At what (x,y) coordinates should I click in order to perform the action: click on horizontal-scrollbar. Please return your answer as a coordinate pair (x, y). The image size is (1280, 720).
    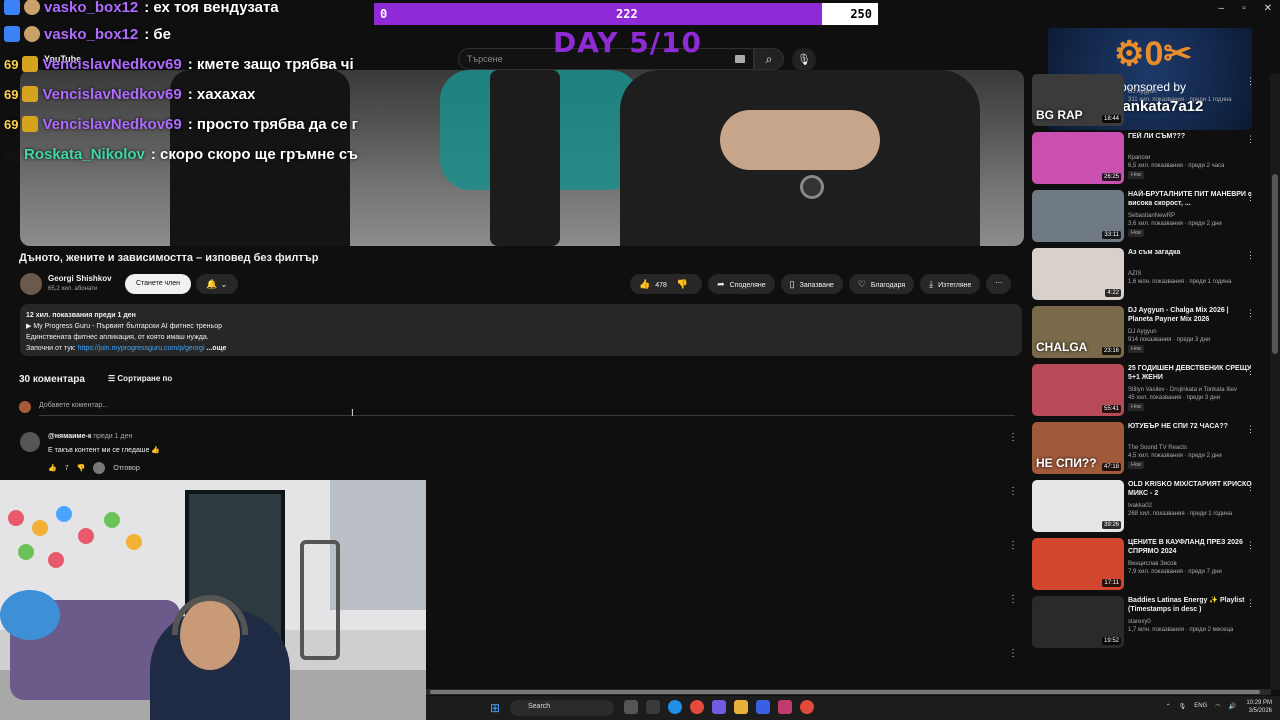
    Looking at the image, I should click on (848, 692).